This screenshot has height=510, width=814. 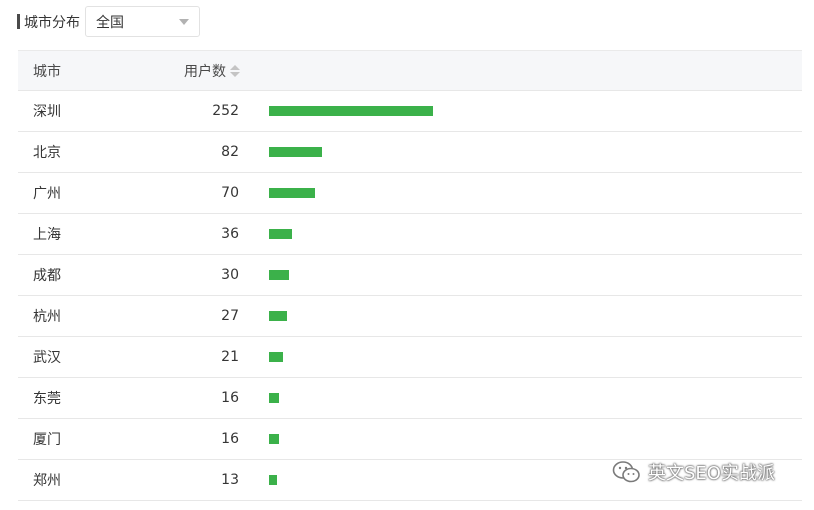 I want to click on watermark: 英文SEO实战派, so click(x=693, y=472).